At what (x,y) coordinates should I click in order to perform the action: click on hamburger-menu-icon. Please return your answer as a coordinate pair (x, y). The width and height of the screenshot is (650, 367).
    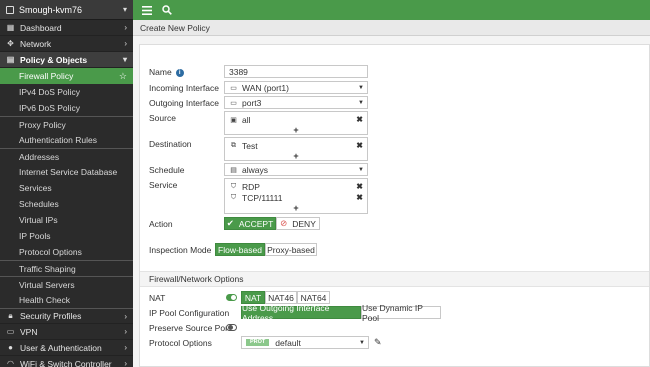
    Looking at the image, I should click on (147, 10).